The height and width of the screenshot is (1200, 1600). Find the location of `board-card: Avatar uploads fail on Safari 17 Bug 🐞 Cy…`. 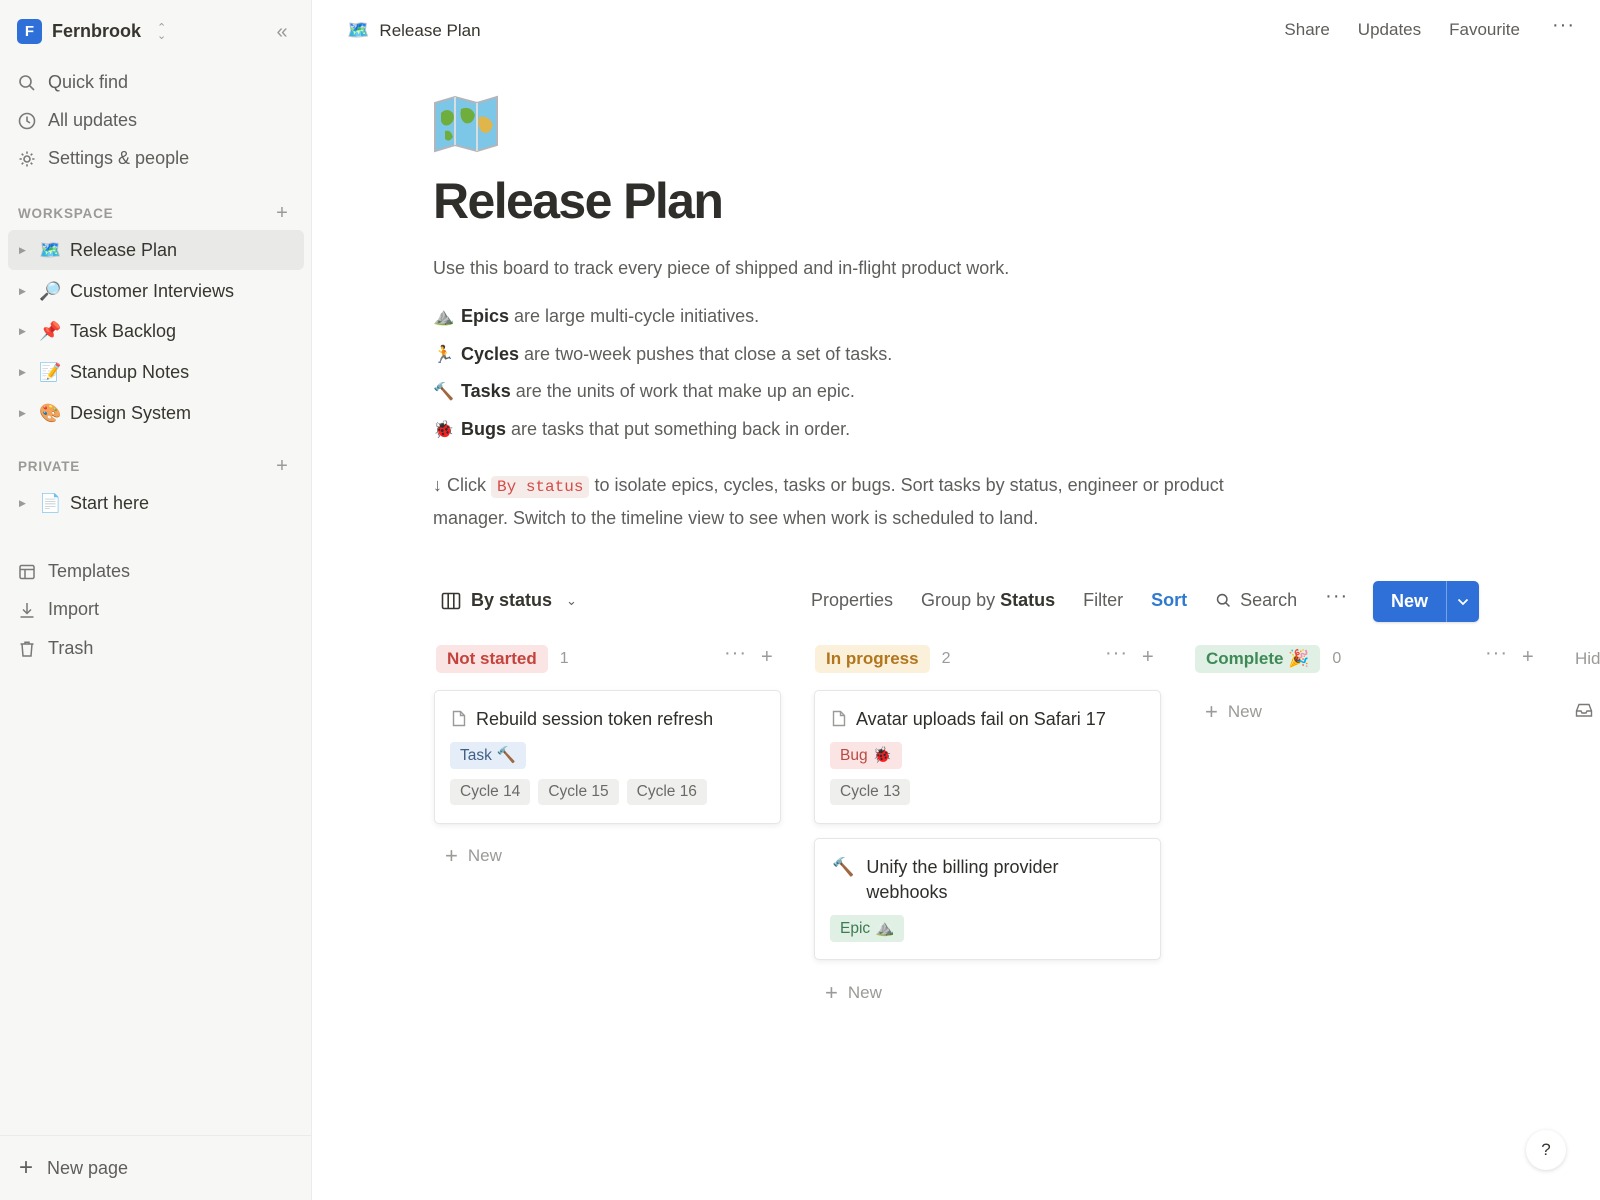

board-card: Avatar uploads fail on Safari 17 Bug 🐞 Cy… is located at coordinates (987, 757).